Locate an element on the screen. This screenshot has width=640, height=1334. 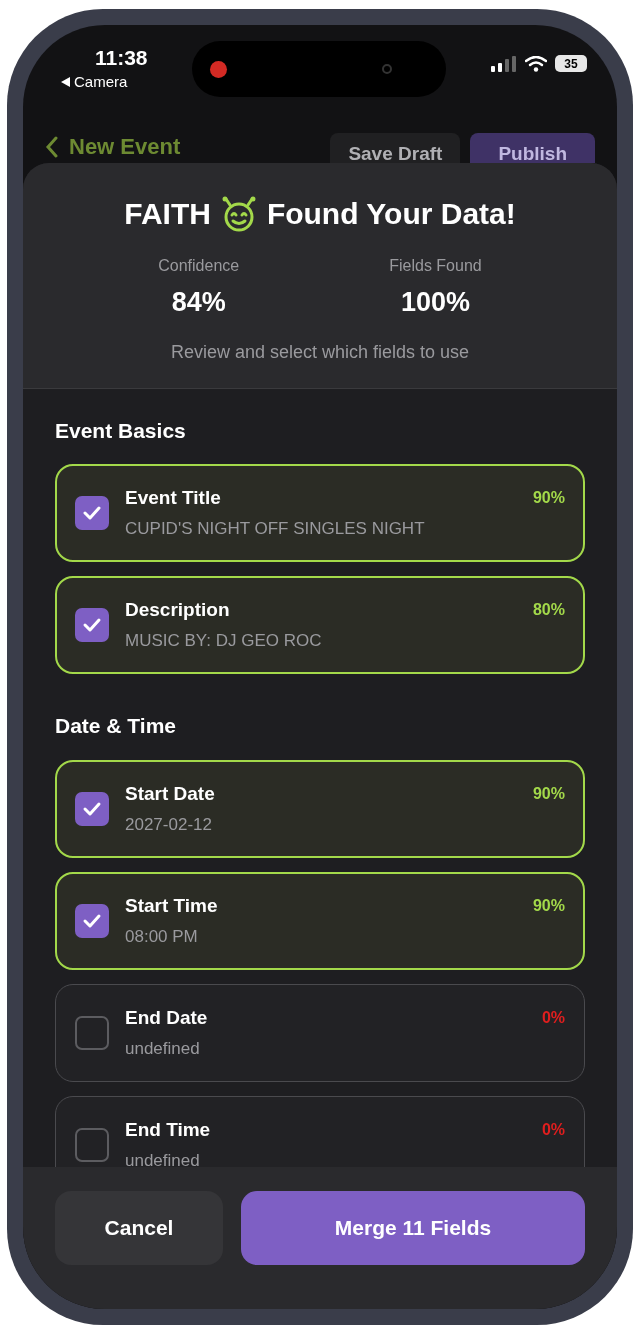
field-card: Description 80% MUSIC BY: DJ GEO ROC is located at coordinates (320, 625).